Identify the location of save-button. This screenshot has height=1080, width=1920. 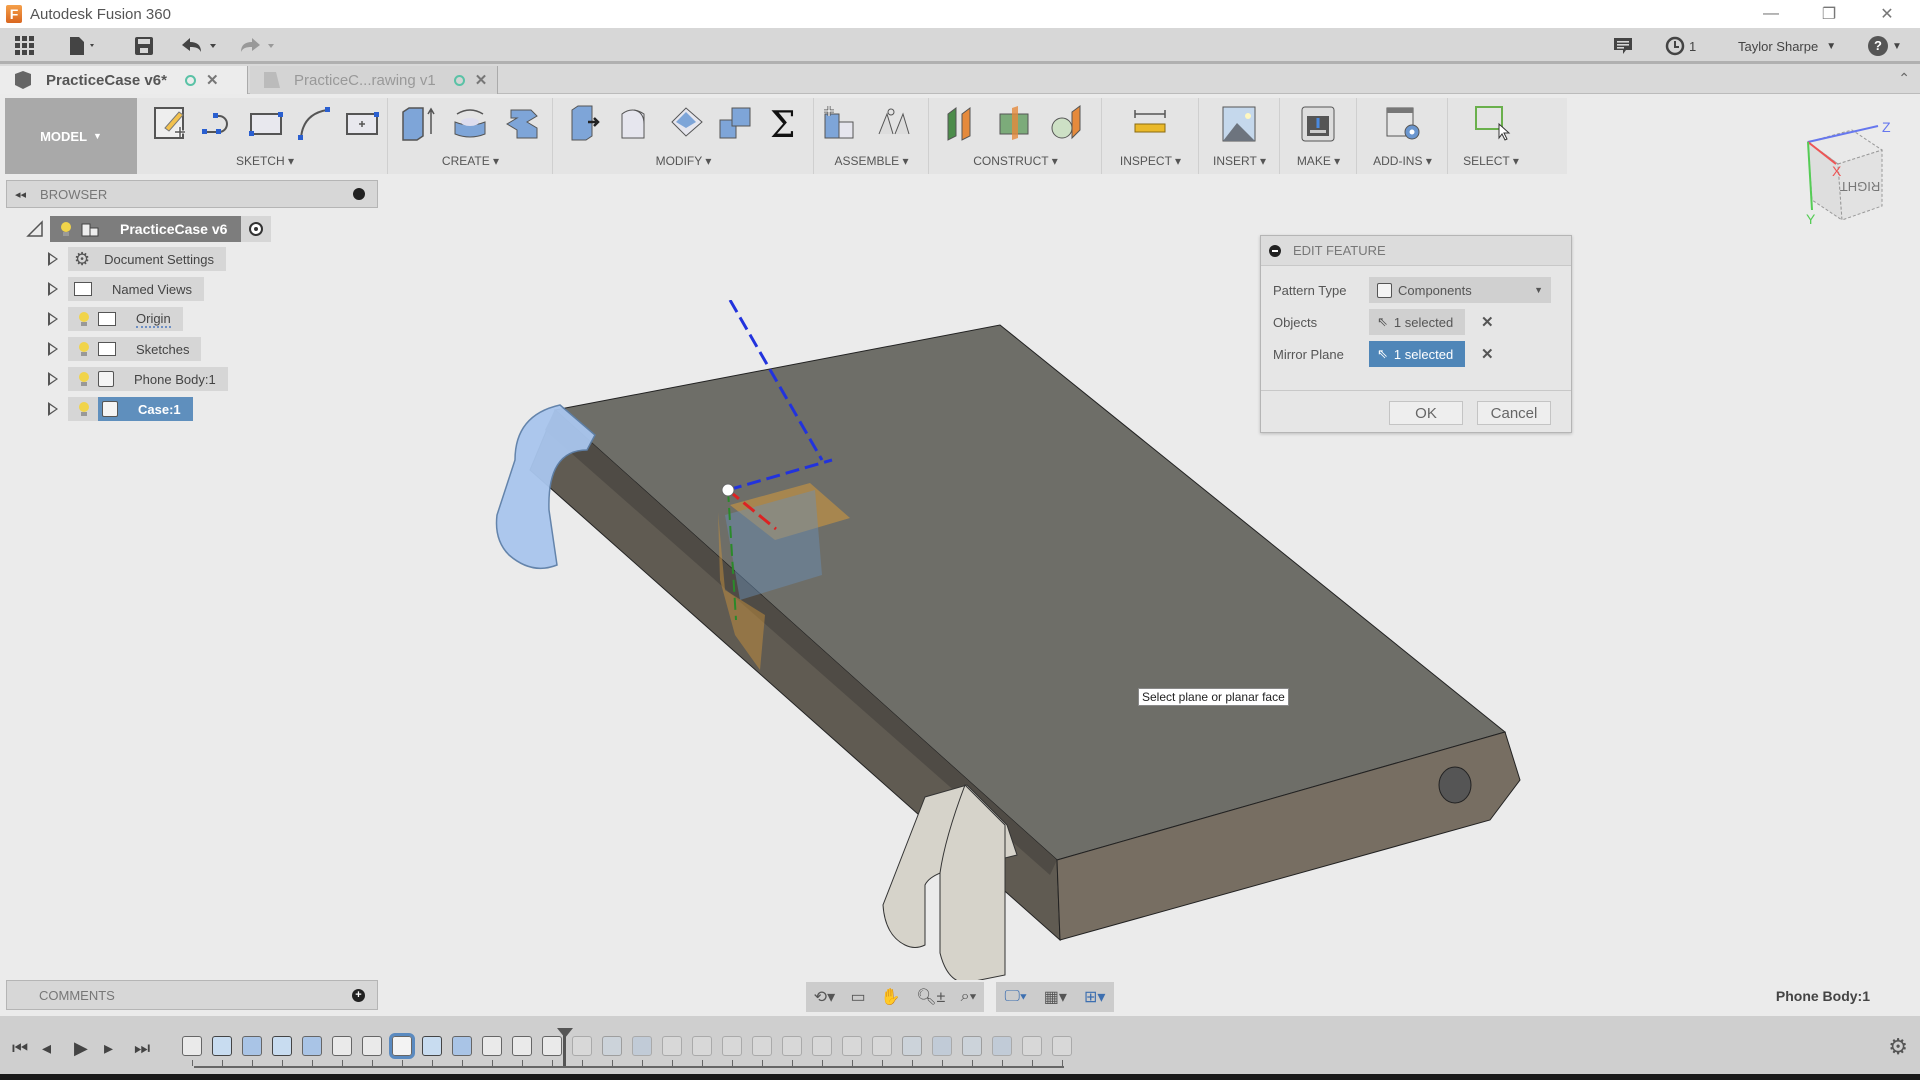
(144, 46).